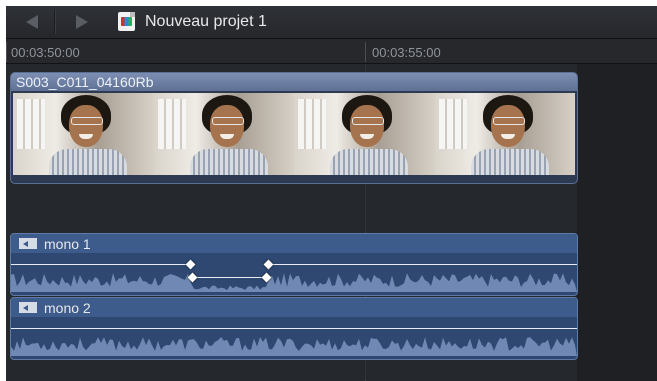 The height and width of the screenshot is (381, 657). Describe the element at coordinates (67, 308) in the screenshot. I see `audio-clip-label: mono 2` at that location.